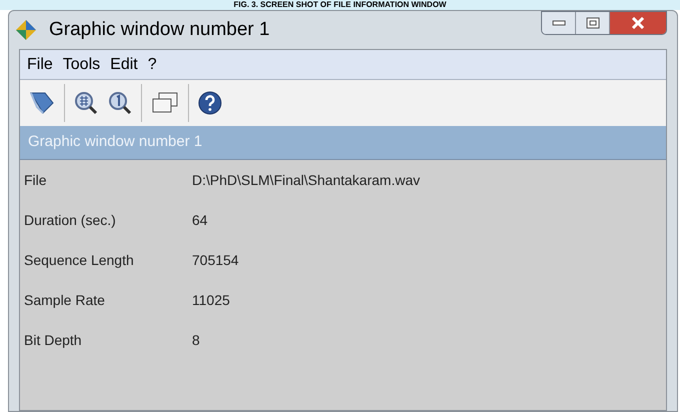  Describe the element at coordinates (36, 180) in the screenshot. I see `property-label: File` at that location.